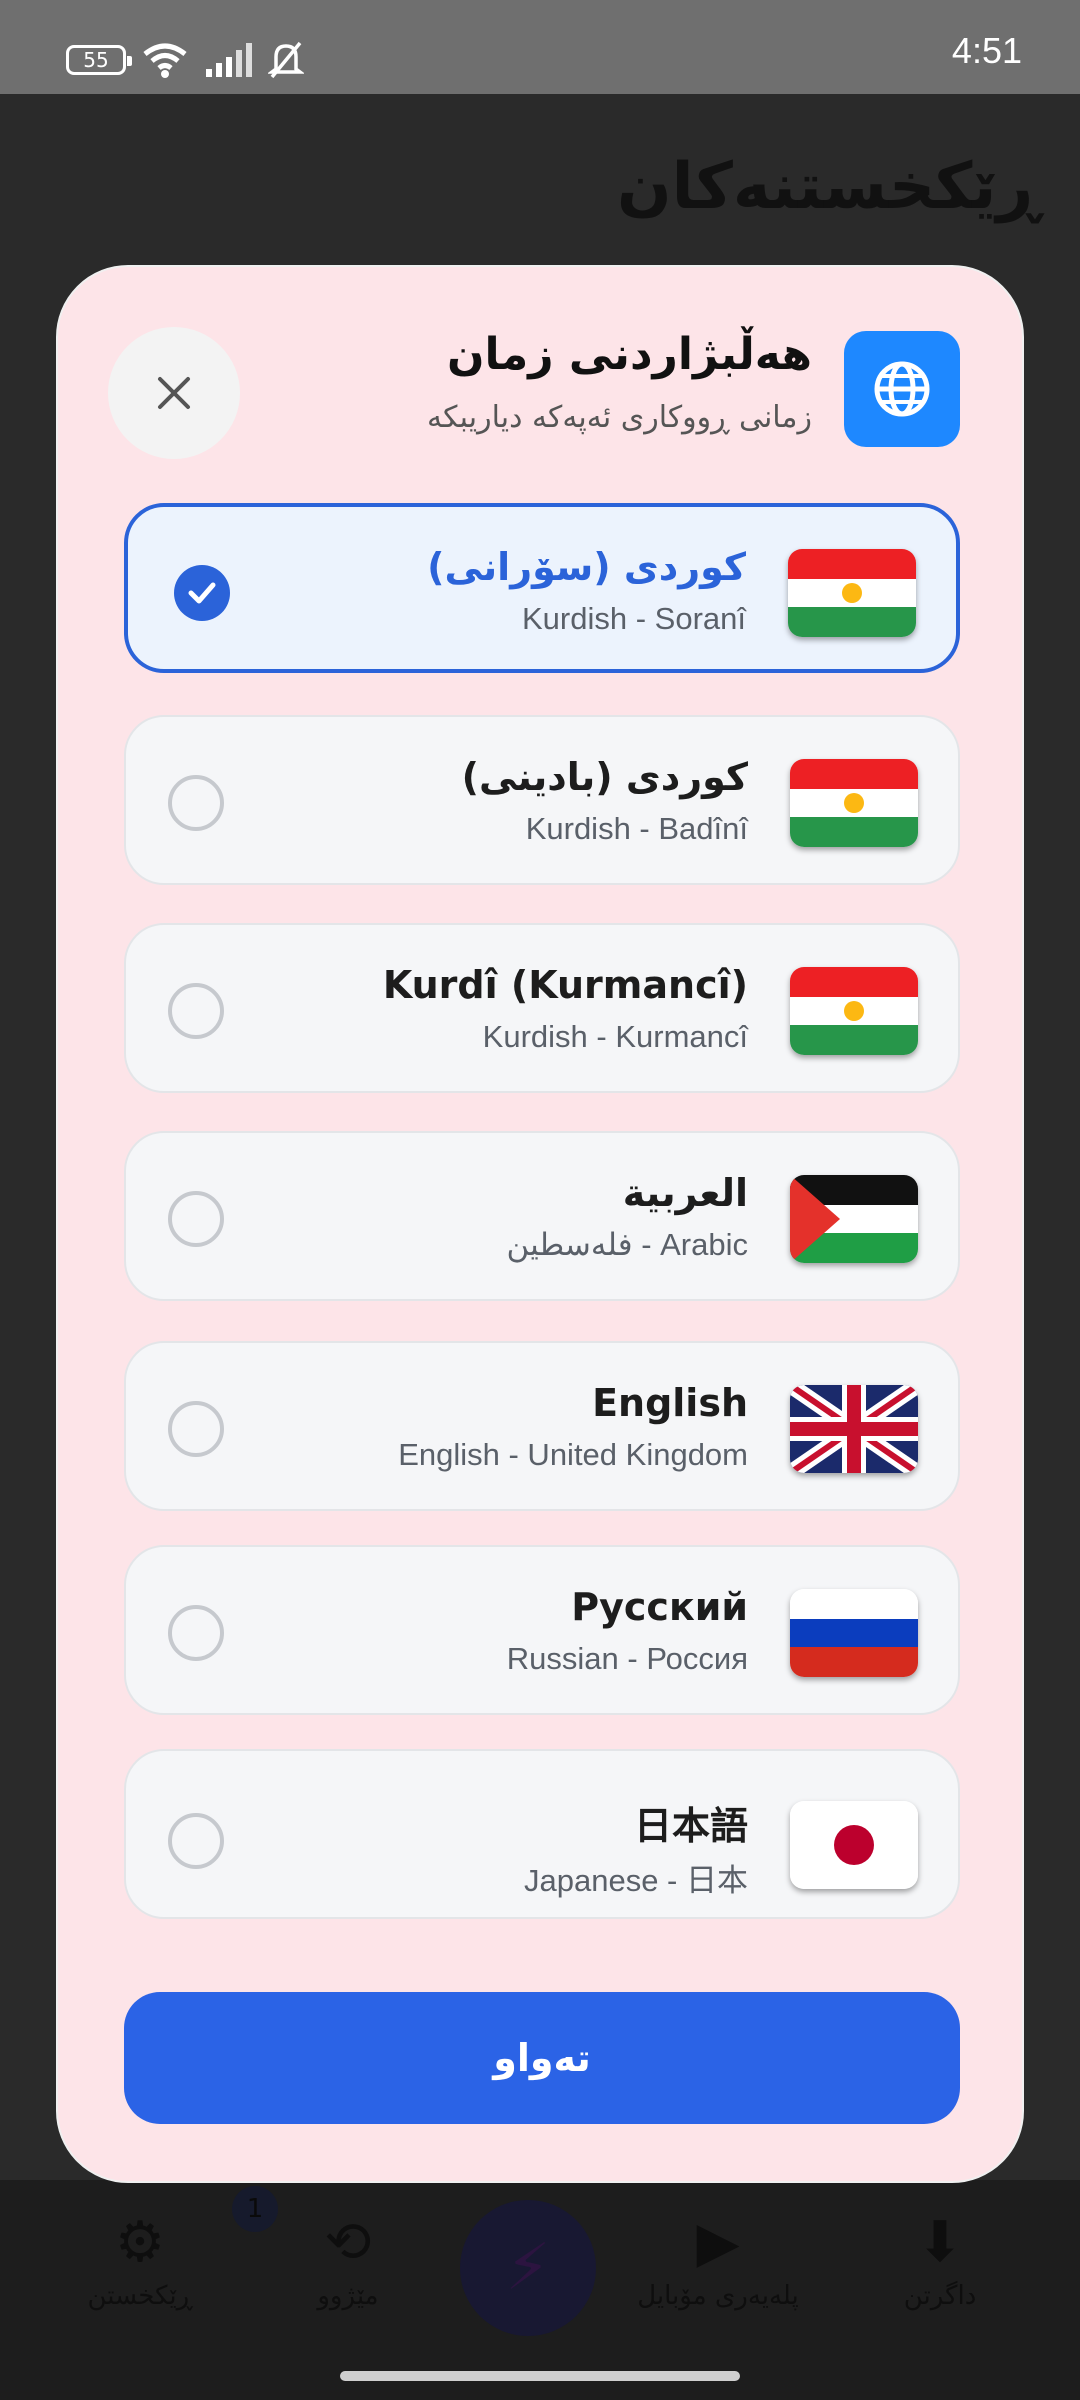 The width and height of the screenshot is (1080, 2400). What do you see at coordinates (542, 800) in the screenshot?
I see `language-option-badini: كوردی (بادینی) Kurdish - Badînî` at bounding box center [542, 800].